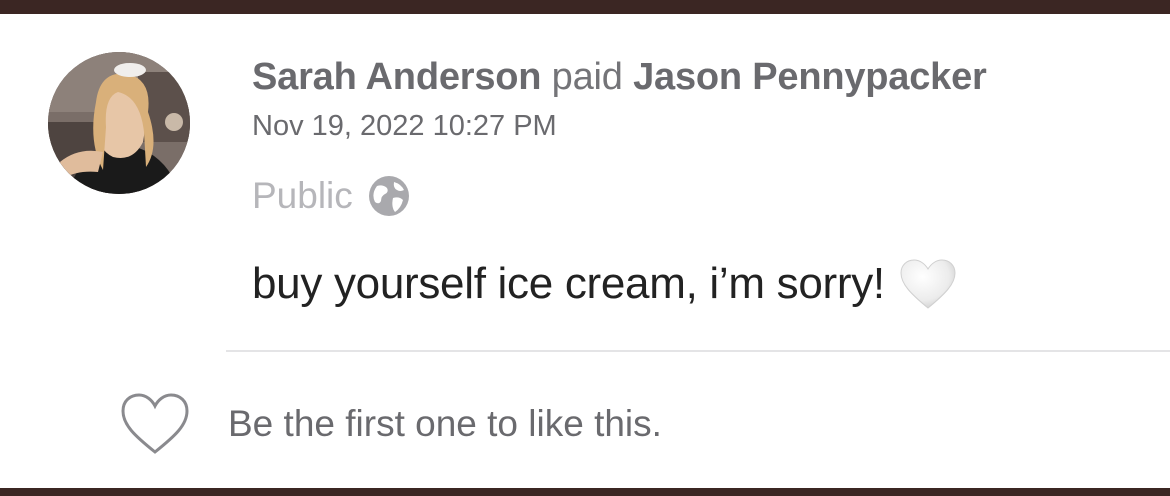  I want to click on like-row: Be the first one to like this., so click(391, 424).